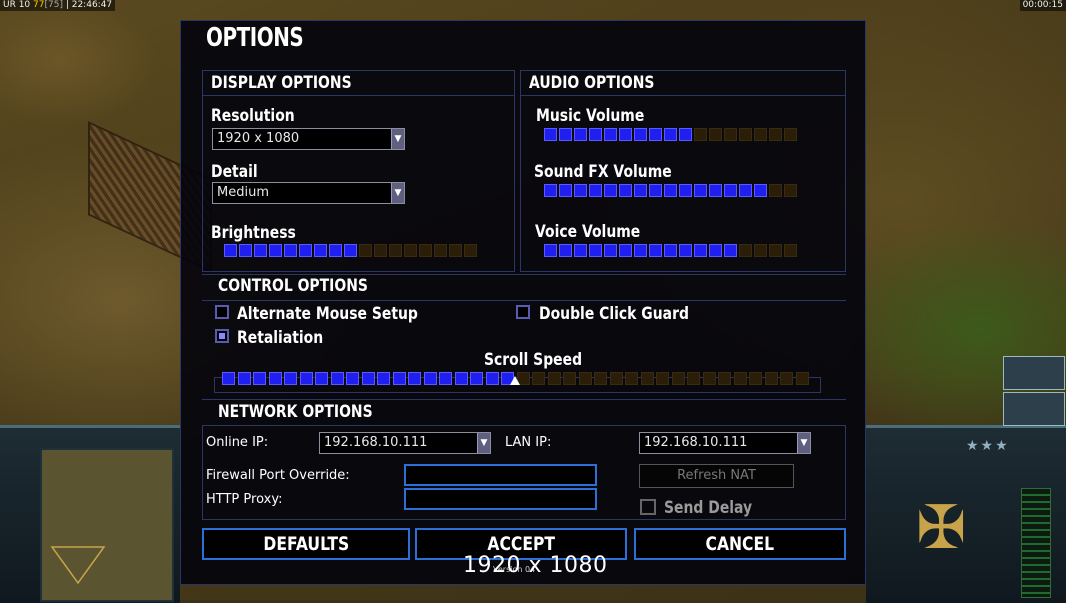  I want to click on online-ip-dropdown: 192.168.10.111 ▼, so click(405, 443).